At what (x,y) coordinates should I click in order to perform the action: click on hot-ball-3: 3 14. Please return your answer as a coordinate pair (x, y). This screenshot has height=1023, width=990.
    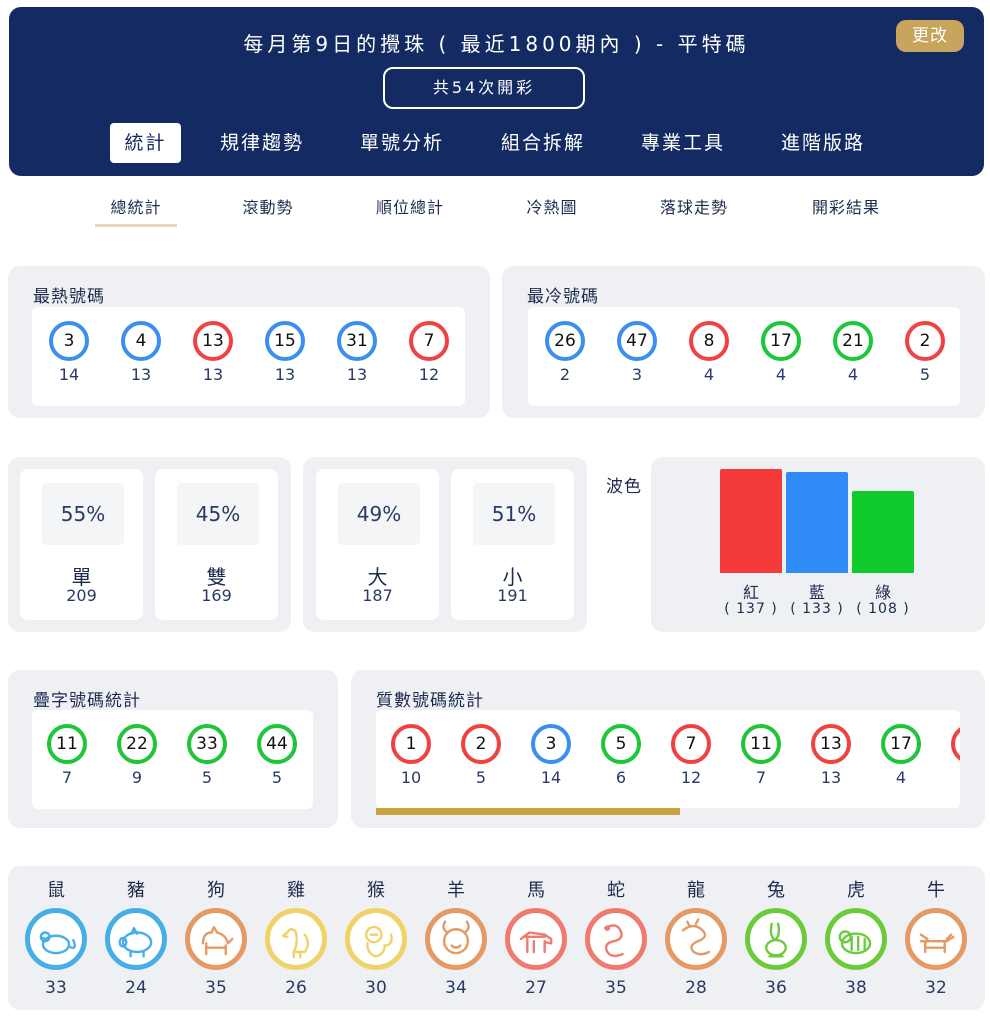
    Looking at the image, I should click on (69, 352).